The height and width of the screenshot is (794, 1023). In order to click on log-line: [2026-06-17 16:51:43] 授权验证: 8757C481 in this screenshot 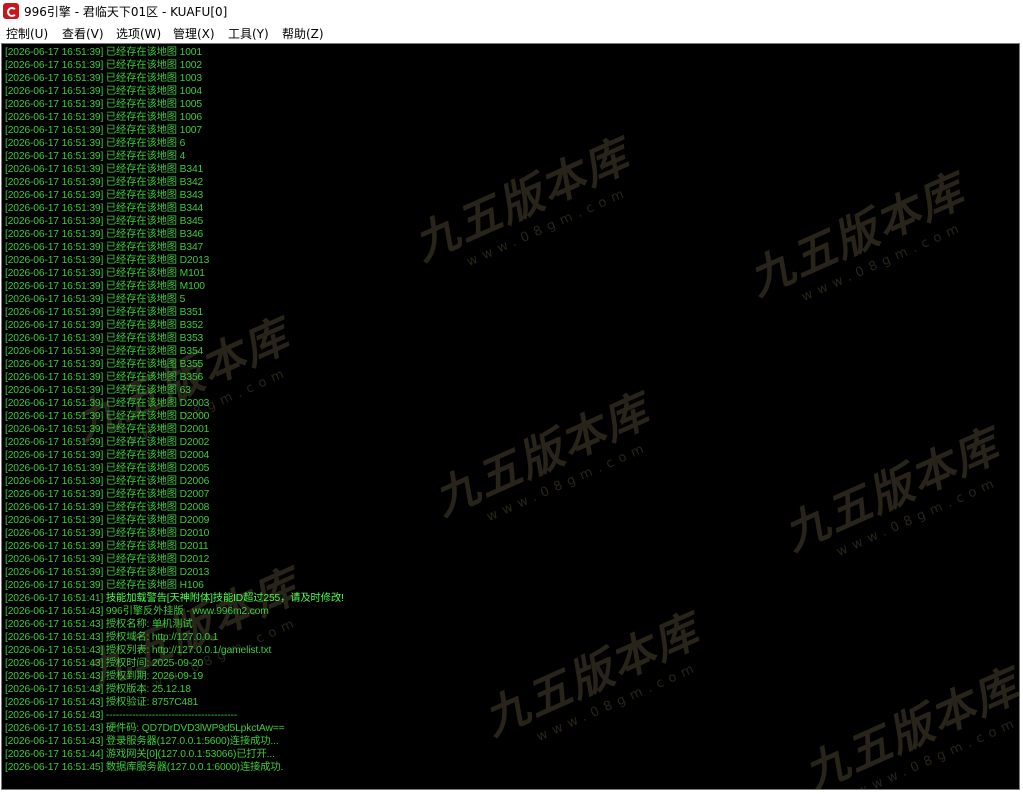, I will do `click(101, 702)`.